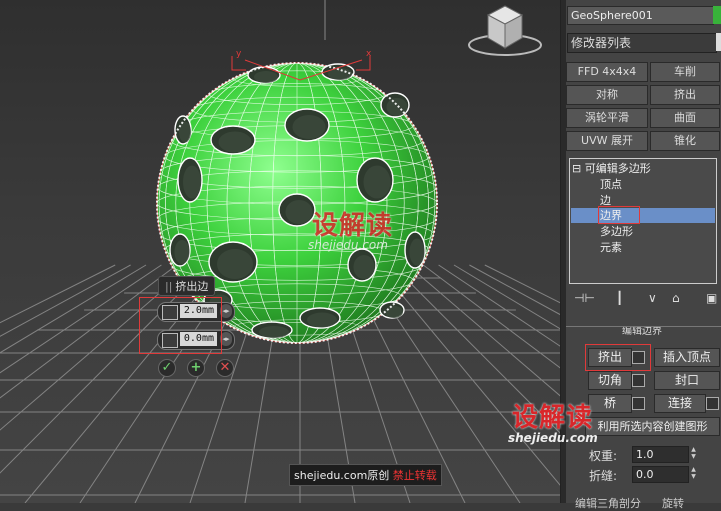 Image resolution: width=721 pixels, height=511 pixels. Describe the element at coordinates (607, 141) in the screenshot. I see `modifier-button-uvw-unwrap: UVW 展开` at that location.